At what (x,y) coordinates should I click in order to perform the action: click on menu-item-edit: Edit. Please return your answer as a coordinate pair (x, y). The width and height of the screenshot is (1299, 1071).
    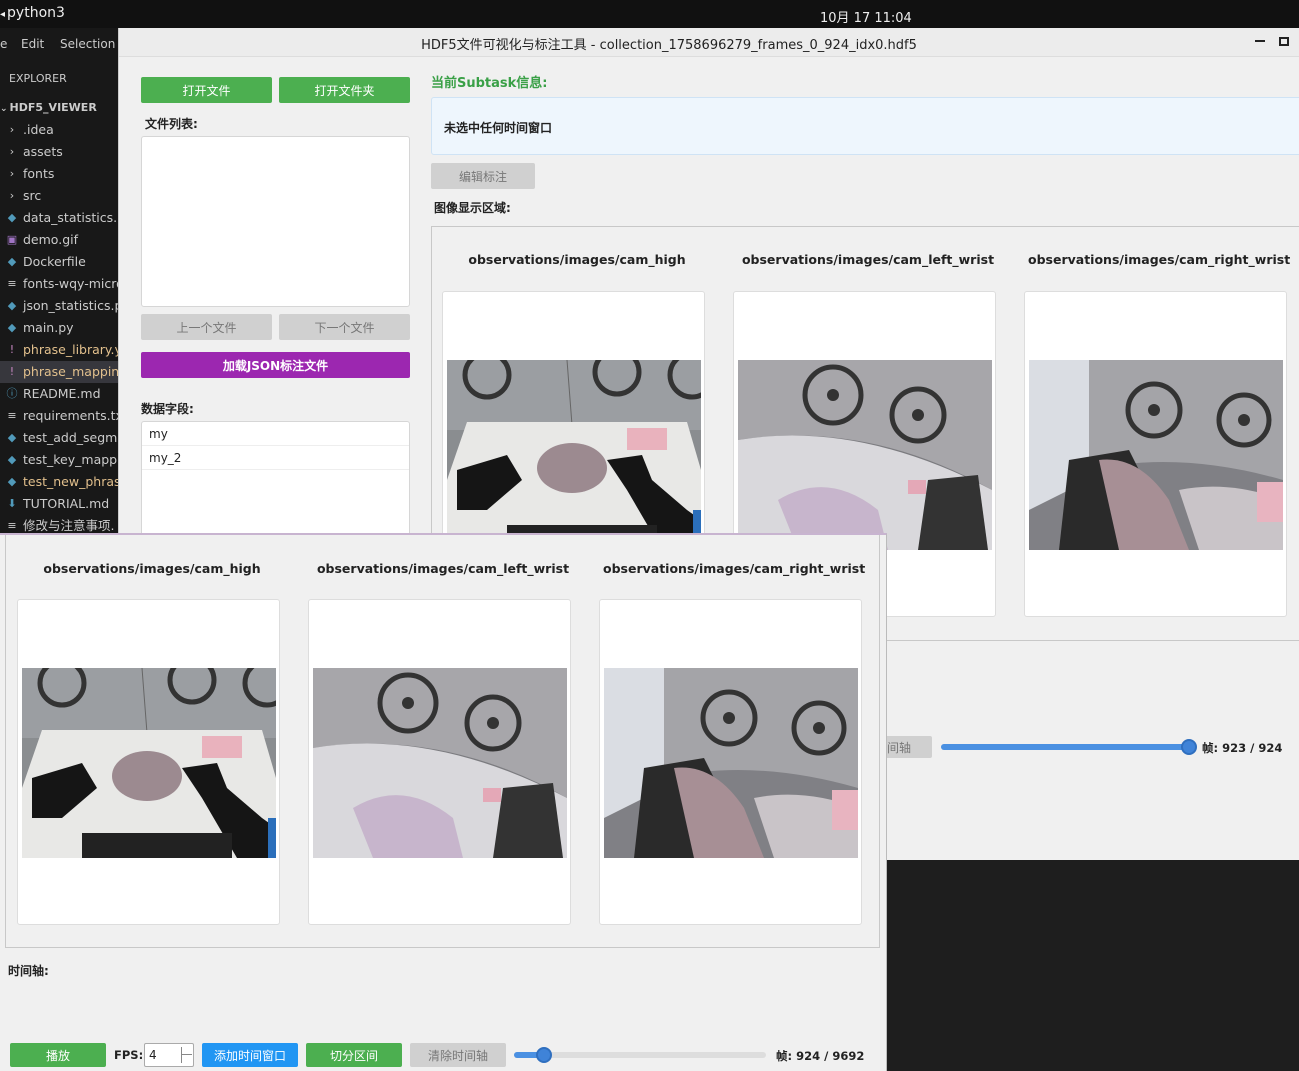
    Looking at the image, I should click on (32, 44).